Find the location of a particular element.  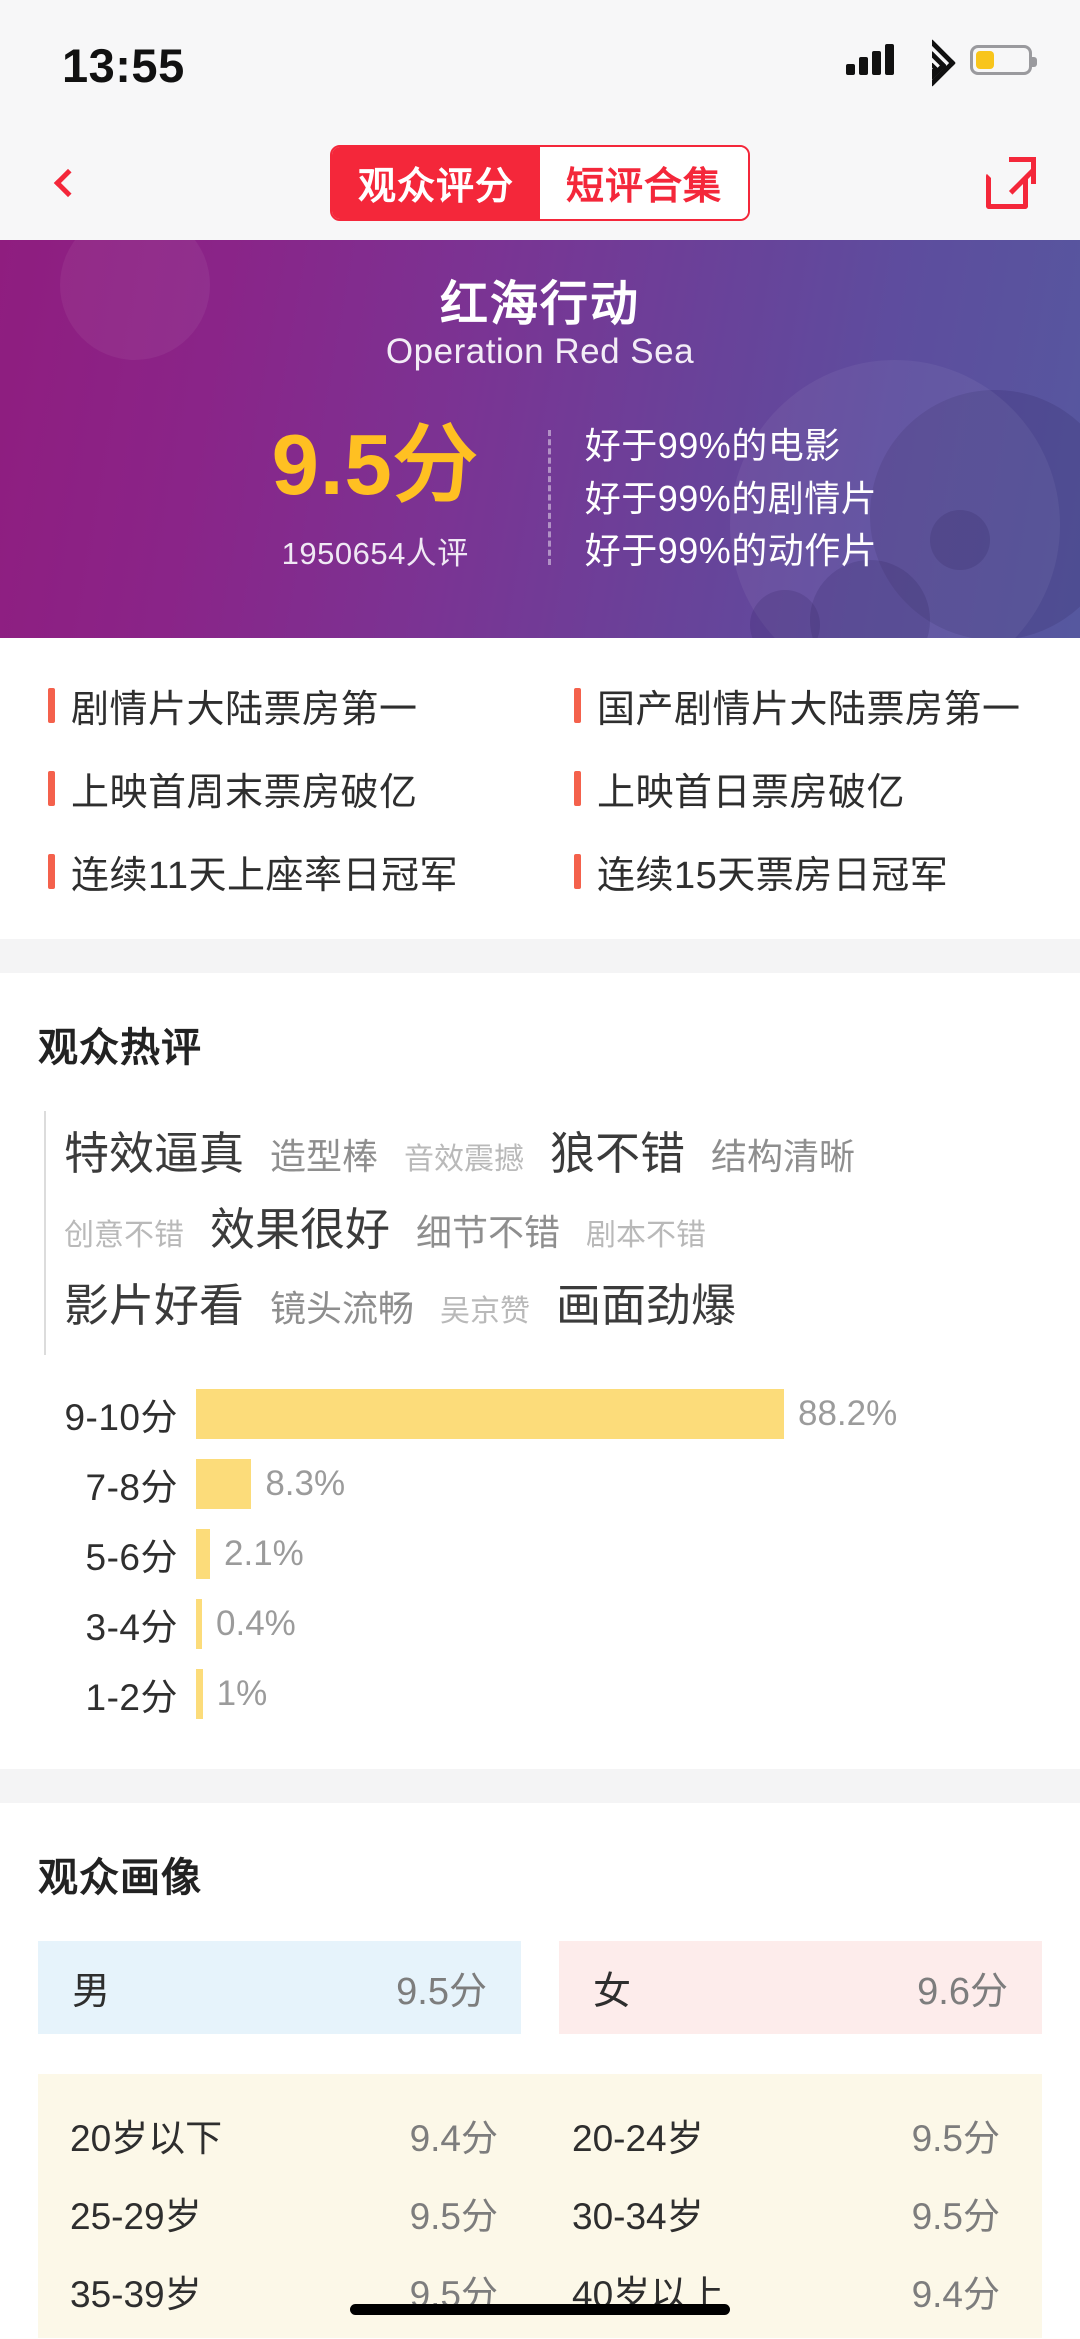

segmented-control: 观众评分 短评合集 is located at coordinates (540, 182).